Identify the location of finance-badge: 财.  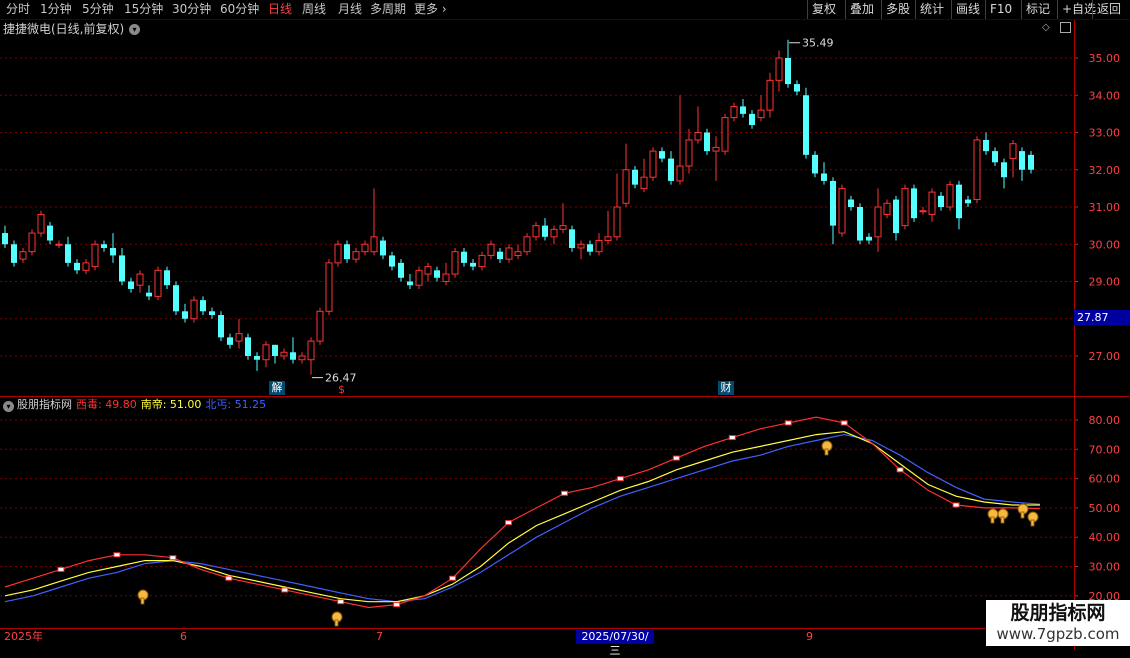
(726, 388).